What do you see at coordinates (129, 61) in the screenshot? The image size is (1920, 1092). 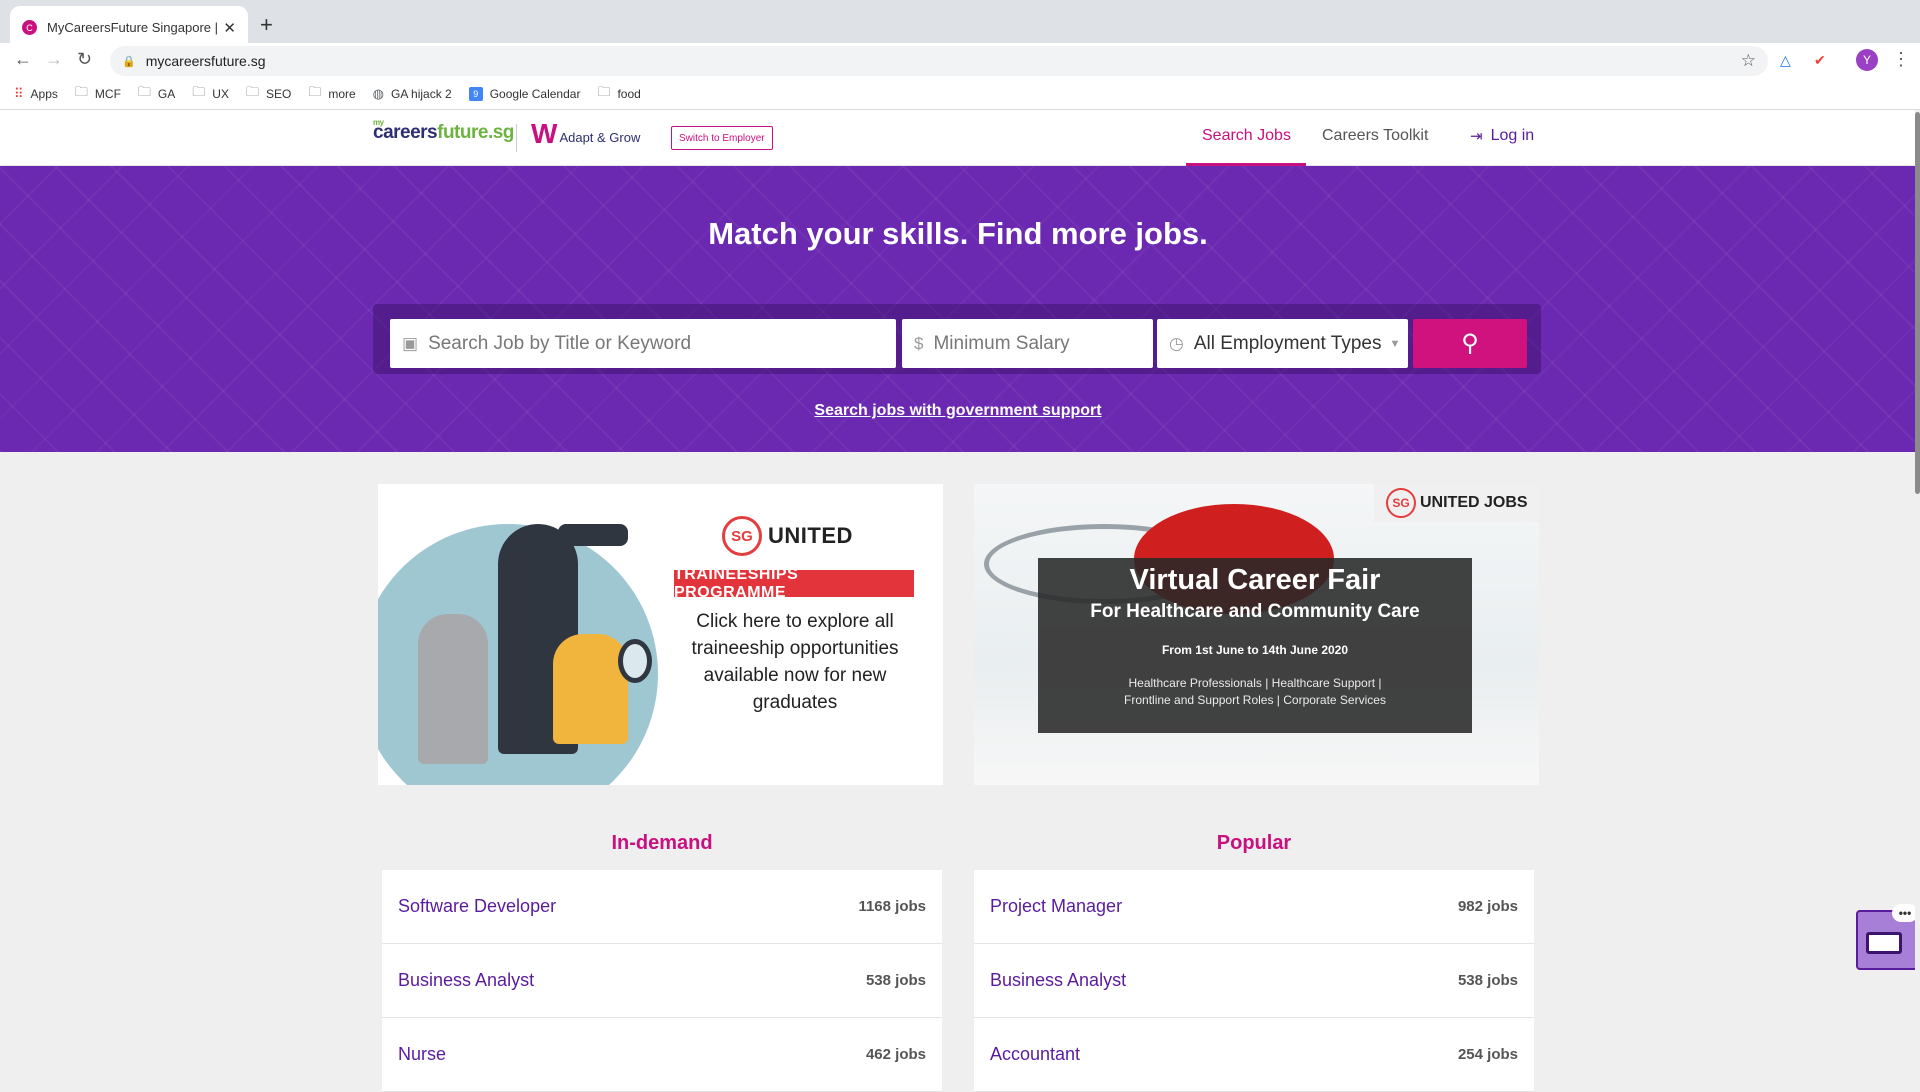 I see `lock-icon: 🔒` at bounding box center [129, 61].